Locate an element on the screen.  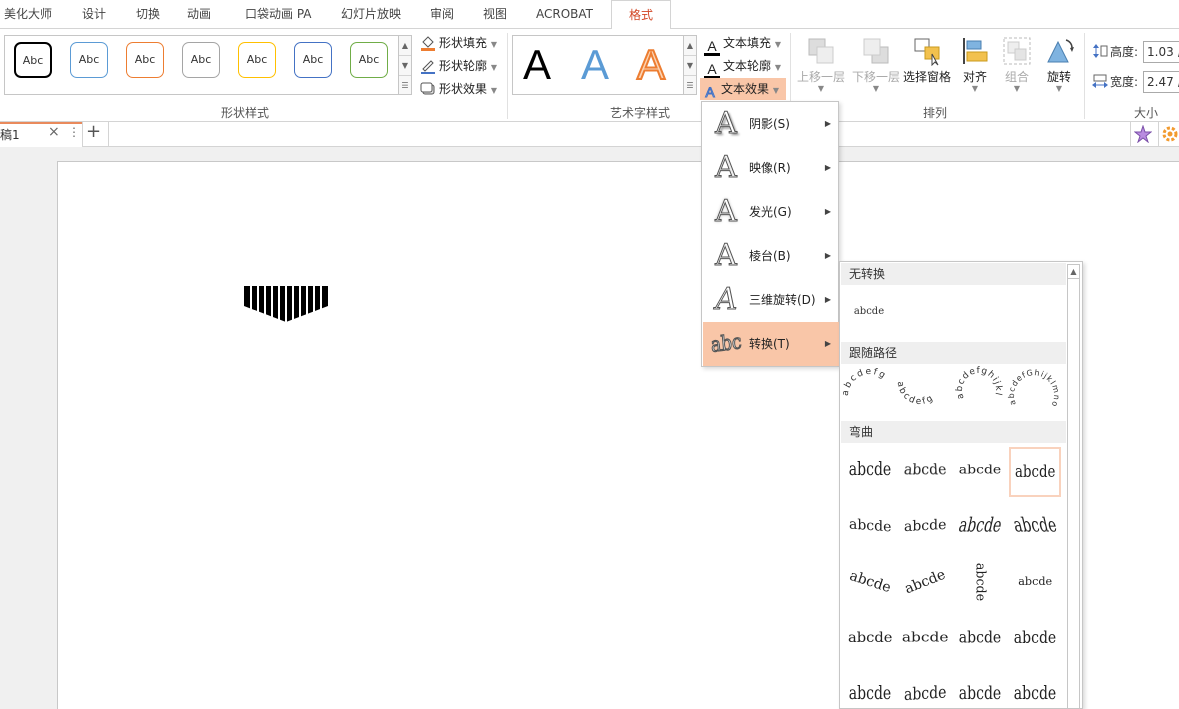
submenu-scrollbar: ▲ is located at coordinates (1073, 486).